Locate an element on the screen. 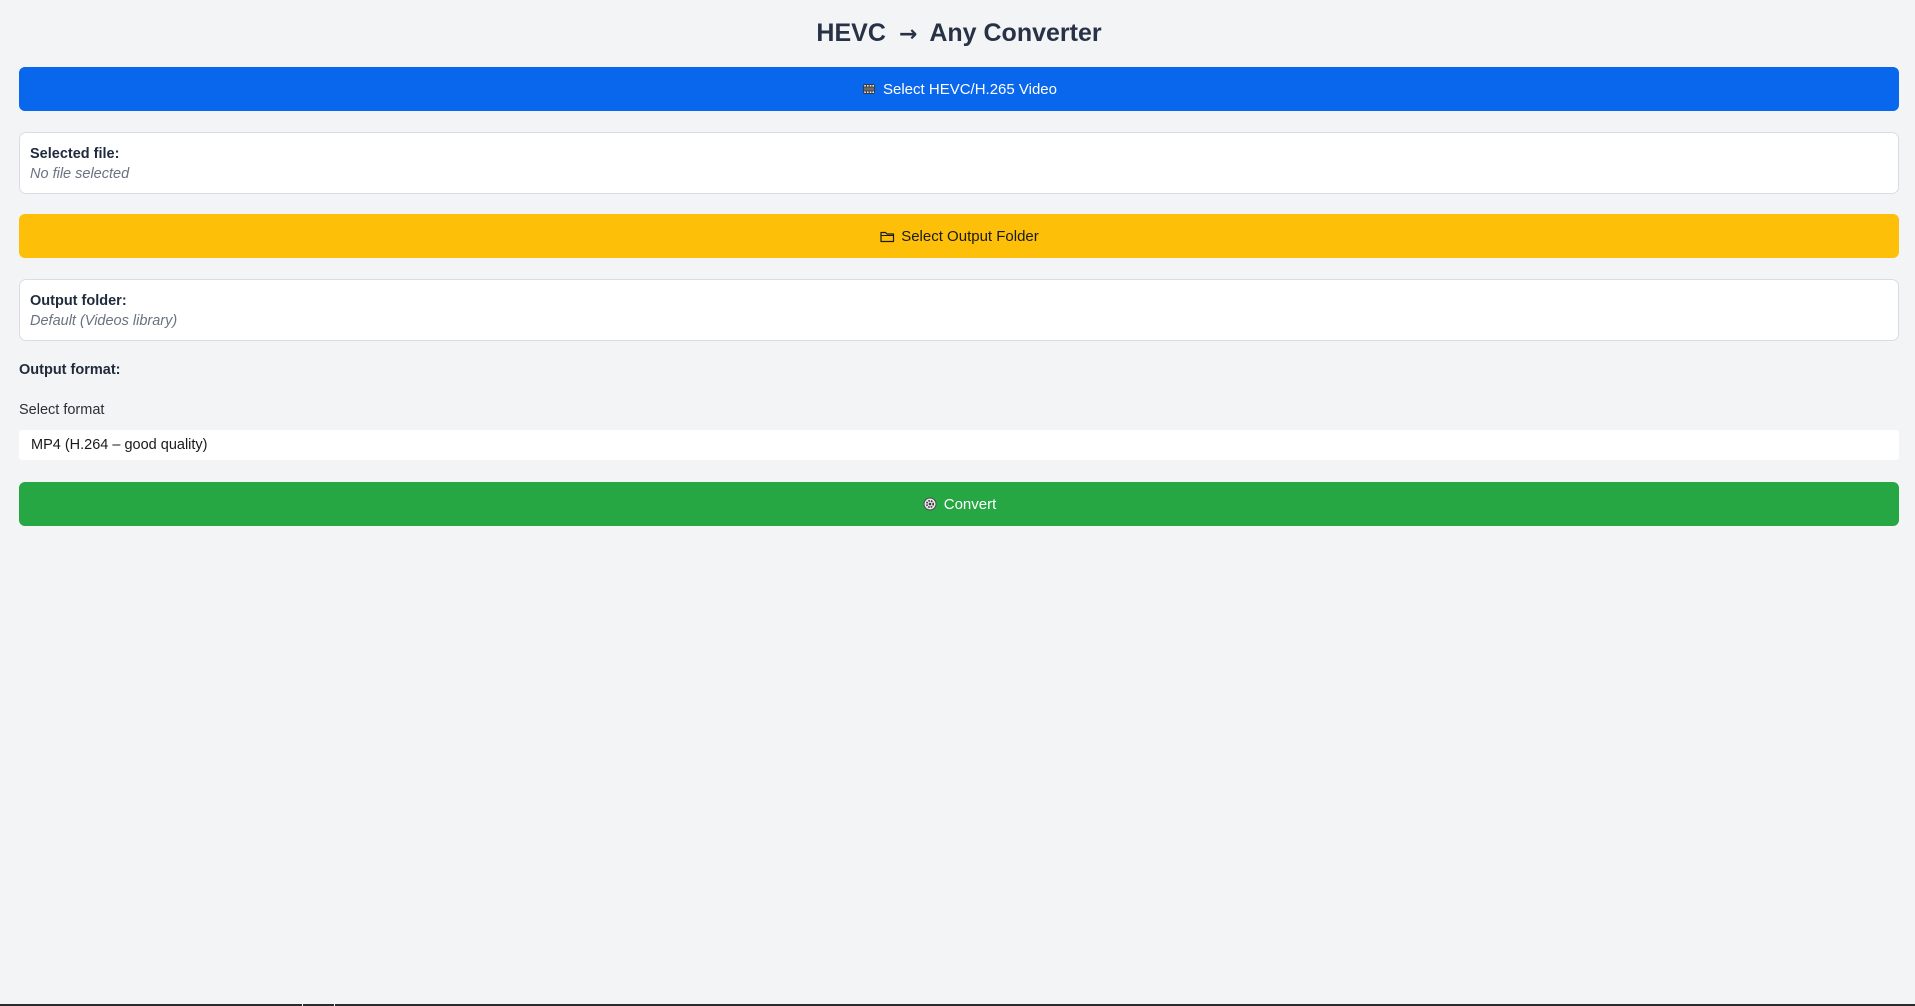  output-folder-value: Default (Videos library) is located at coordinates (104, 321).